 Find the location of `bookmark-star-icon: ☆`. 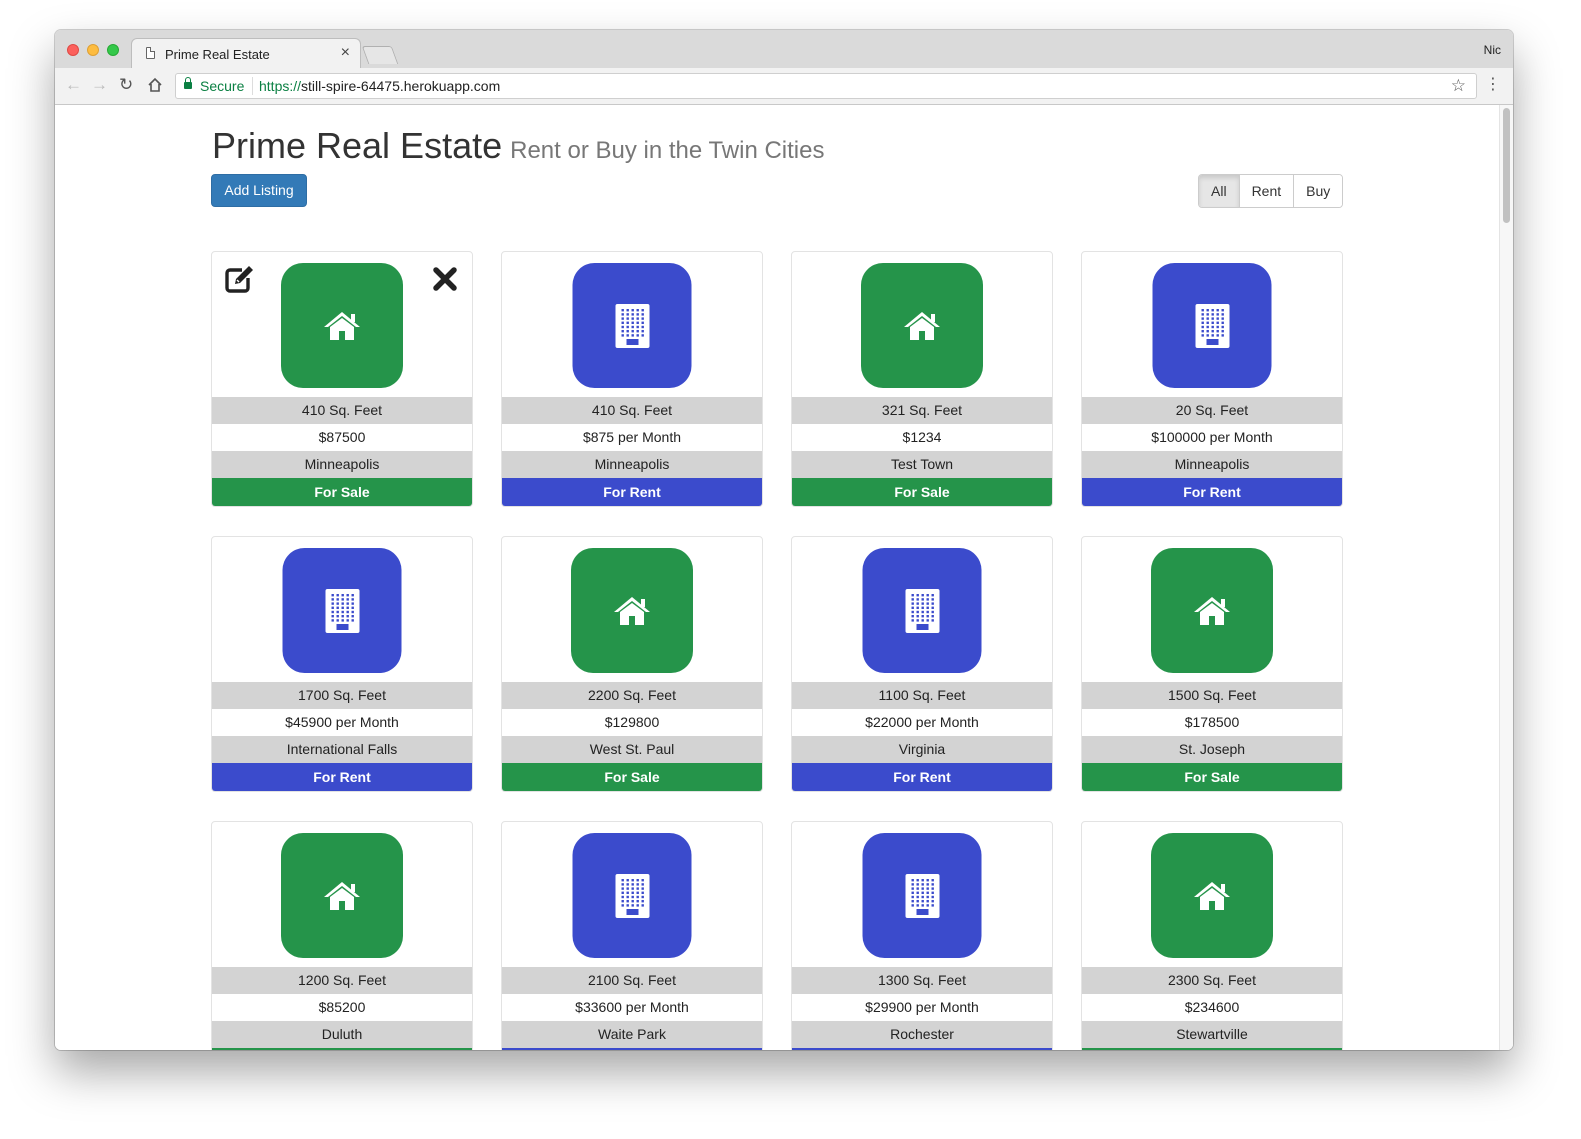

bookmark-star-icon: ☆ is located at coordinates (1458, 86).